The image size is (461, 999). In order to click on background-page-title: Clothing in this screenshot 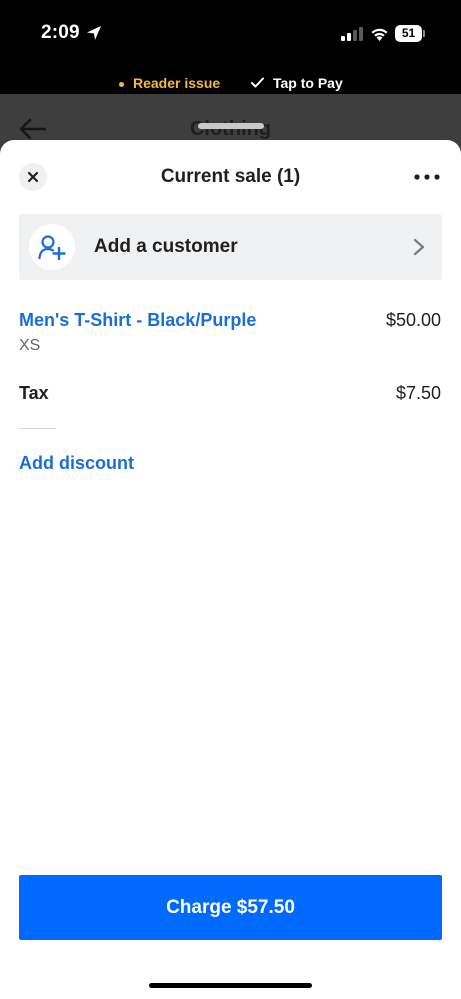, I will do `click(230, 129)`.